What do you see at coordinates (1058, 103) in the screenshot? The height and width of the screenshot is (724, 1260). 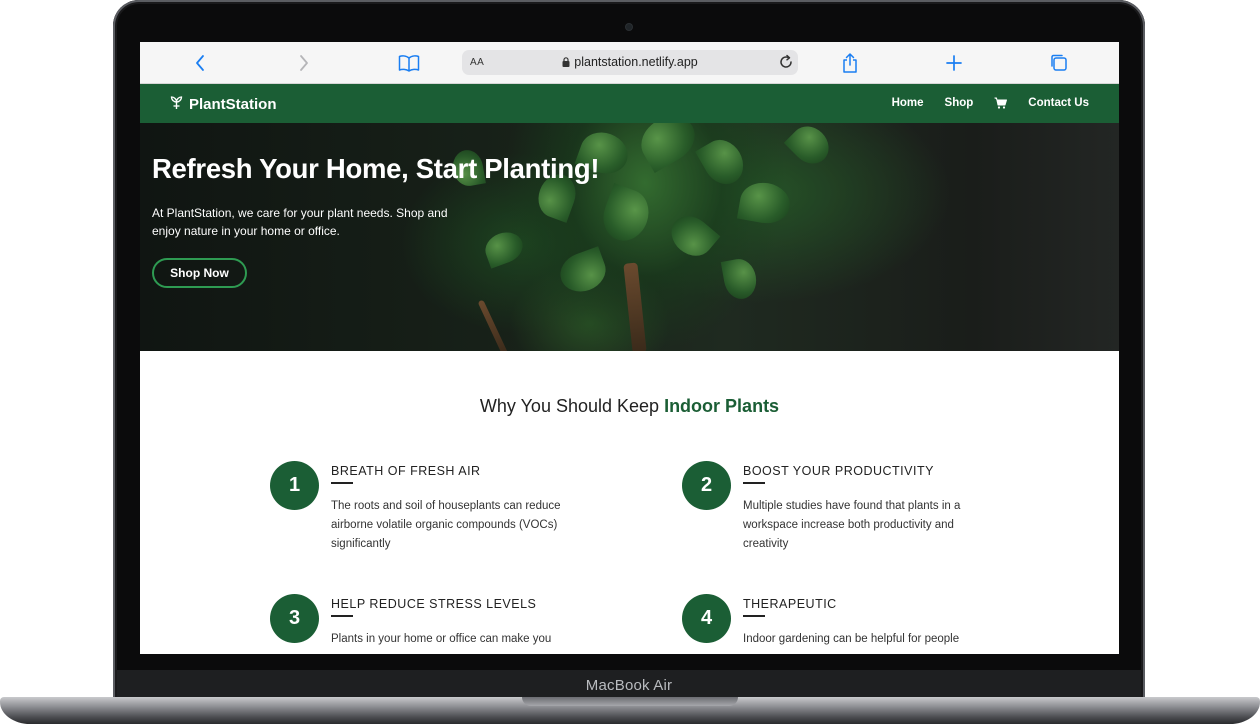 I see `nav-contact: Contact Us` at bounding box center [1058, 103].